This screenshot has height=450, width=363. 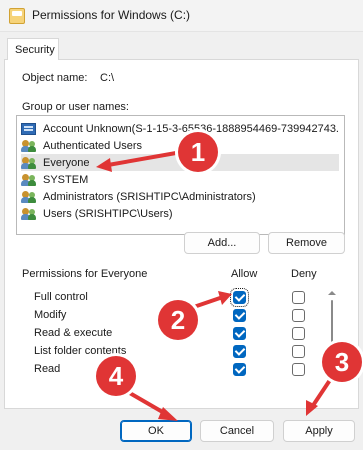 What do you see at coordinates (298, 333) in the screenshot?
I see `deny-checkbox-read-execute` at bounding box center [298, 333].